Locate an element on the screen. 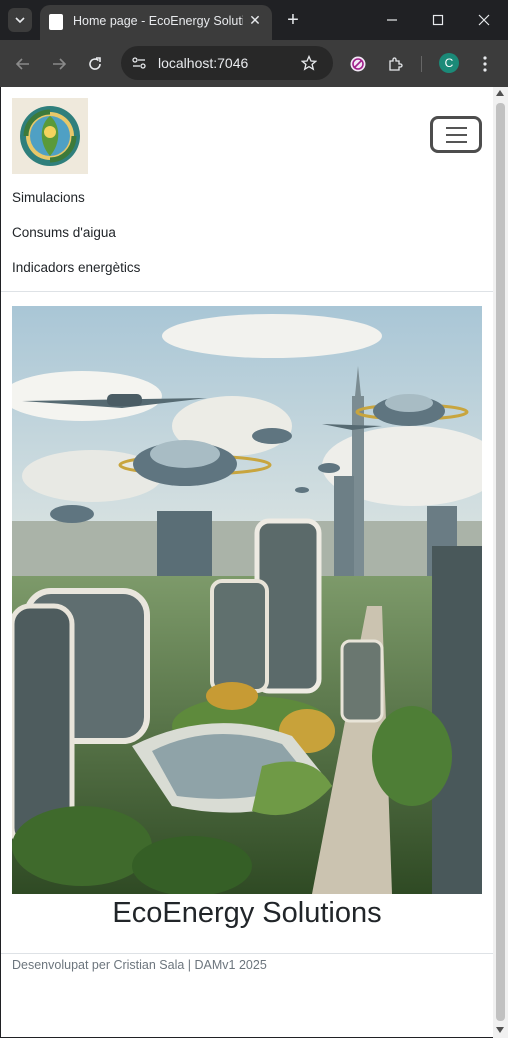 This screenshot has width=508, height=1038. address-bar: localhost:7046 is located at coordinates (227, 63).